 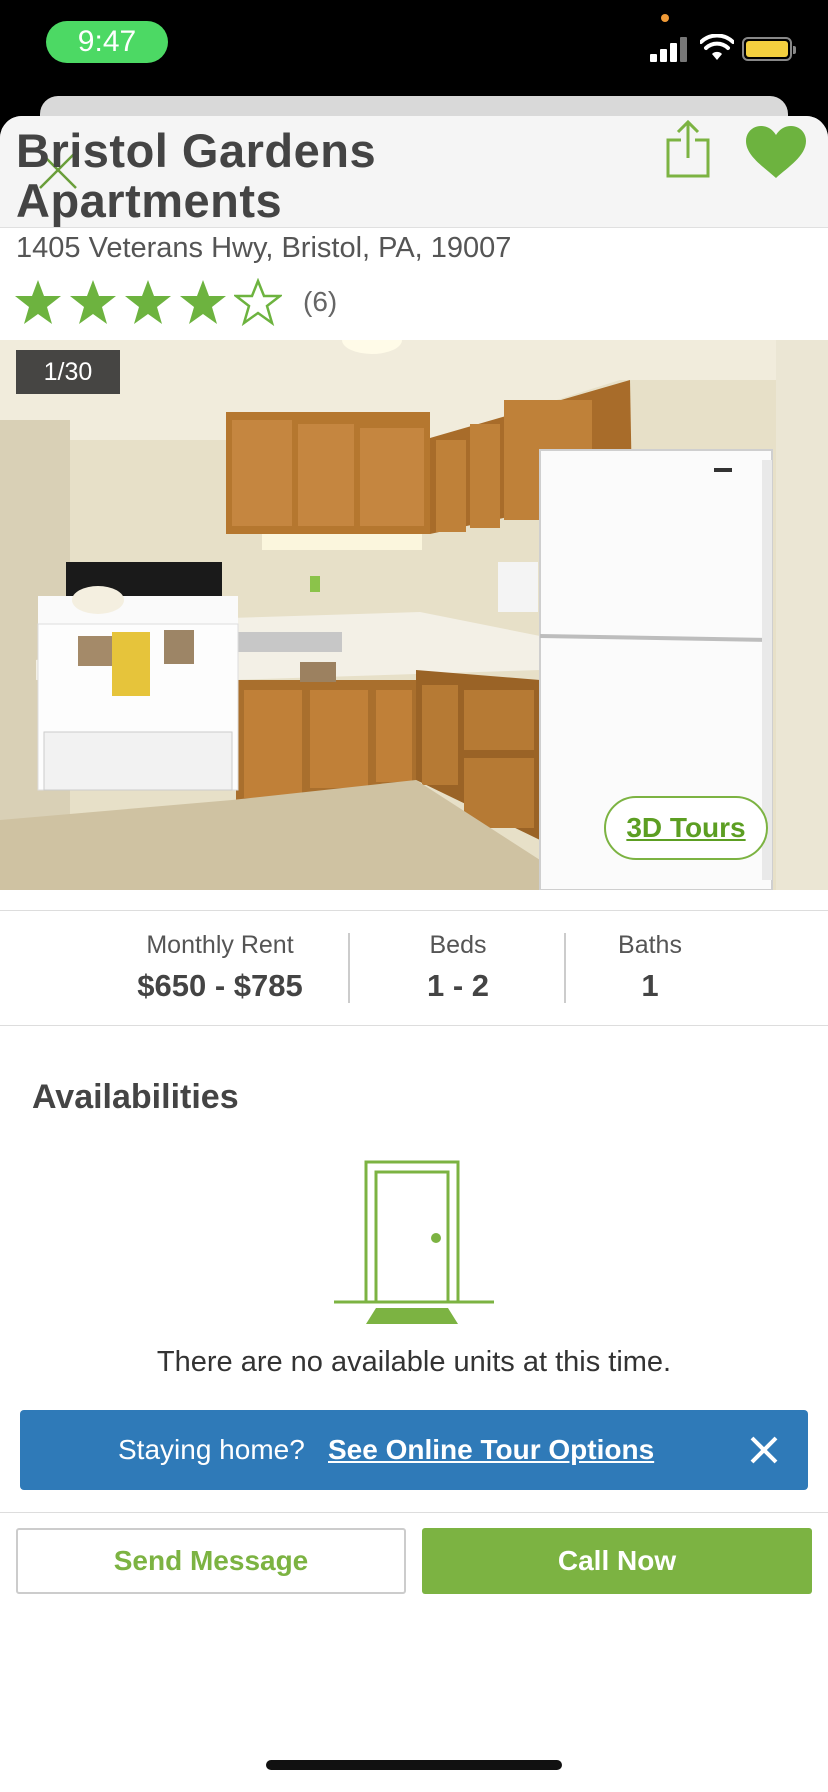 What do you see at coordinates (220, 945) in the screenshot?
I see `stat-label: Monthly Rent` at bounding box center [220, 945].